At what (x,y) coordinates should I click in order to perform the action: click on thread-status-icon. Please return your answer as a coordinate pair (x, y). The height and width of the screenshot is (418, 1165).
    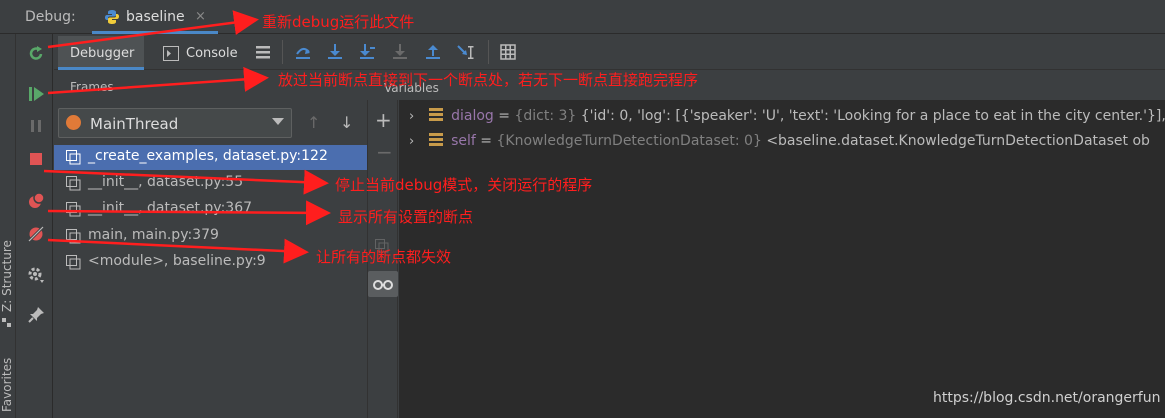
    Looking at the image, I should click on (73, 122).